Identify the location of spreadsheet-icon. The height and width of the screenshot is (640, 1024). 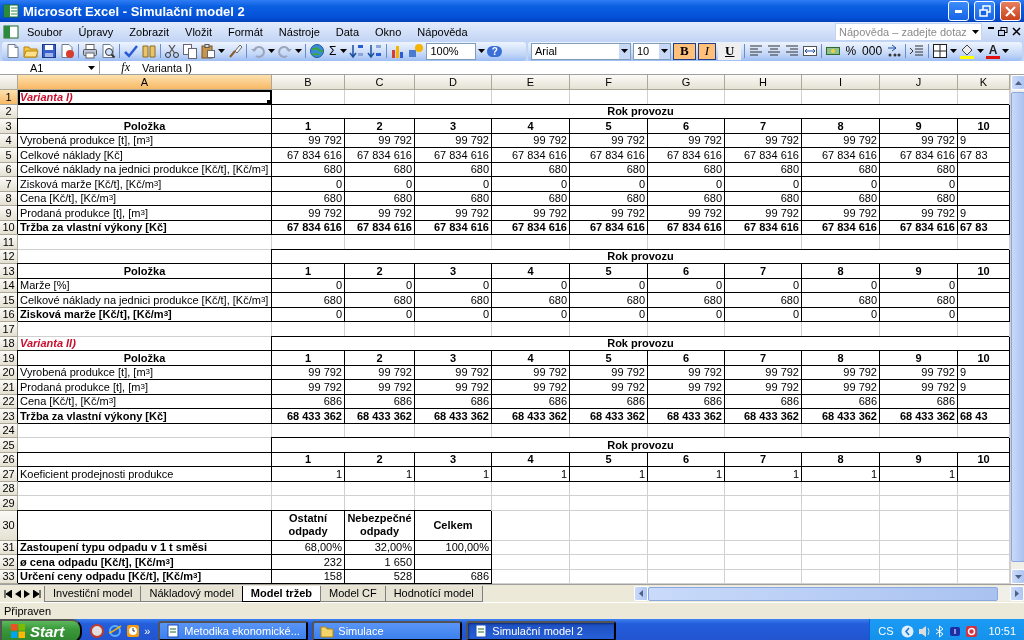
(11, 31).